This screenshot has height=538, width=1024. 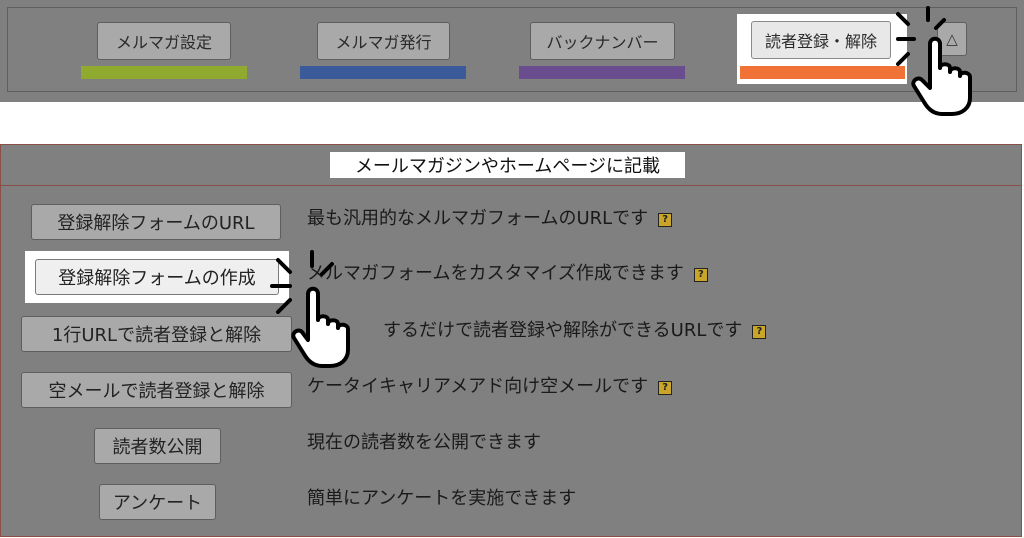 I want to click on tab-mailmag-settings: メルマガ設定, so click(x=164, y=41).